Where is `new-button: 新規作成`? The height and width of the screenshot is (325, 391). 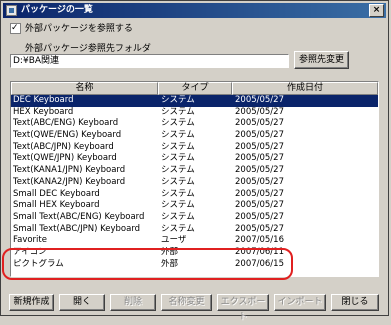
new-button: 新規作成 is located at coordinates (31, 302).